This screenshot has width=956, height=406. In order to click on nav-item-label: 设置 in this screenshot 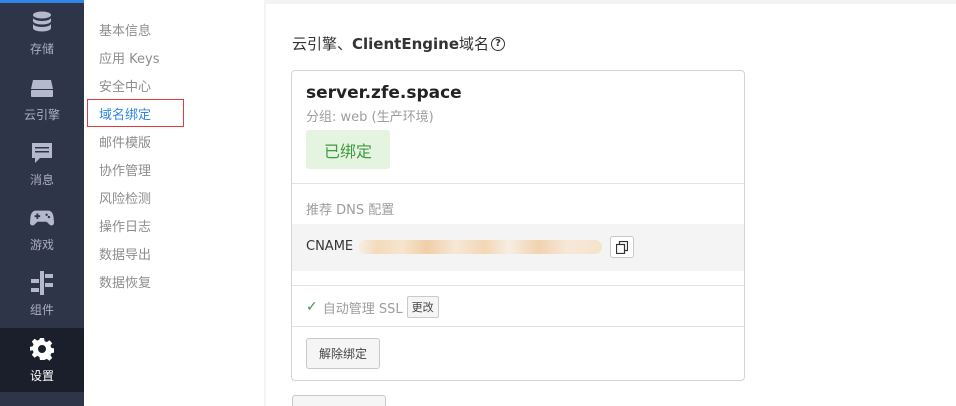, I will do `click(41, 376)`.